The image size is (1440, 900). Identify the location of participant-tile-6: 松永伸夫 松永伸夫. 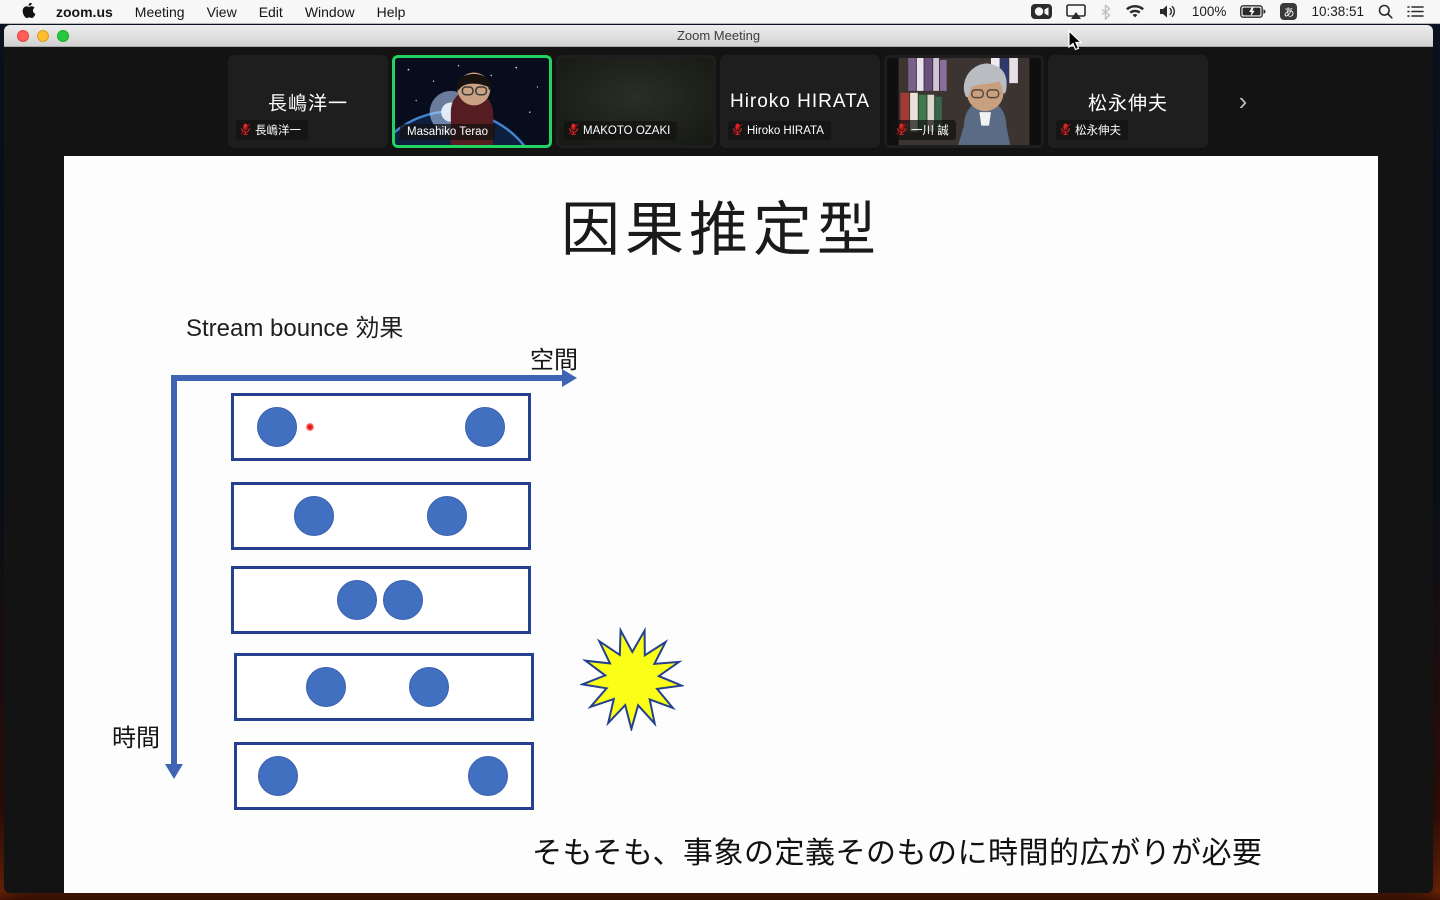
(1128, 101).